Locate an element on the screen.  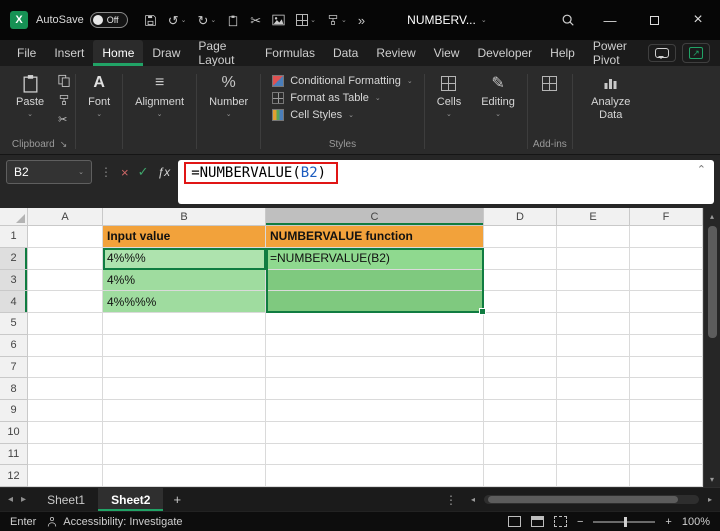
cell-d2 is located at coordinates (520, 258).